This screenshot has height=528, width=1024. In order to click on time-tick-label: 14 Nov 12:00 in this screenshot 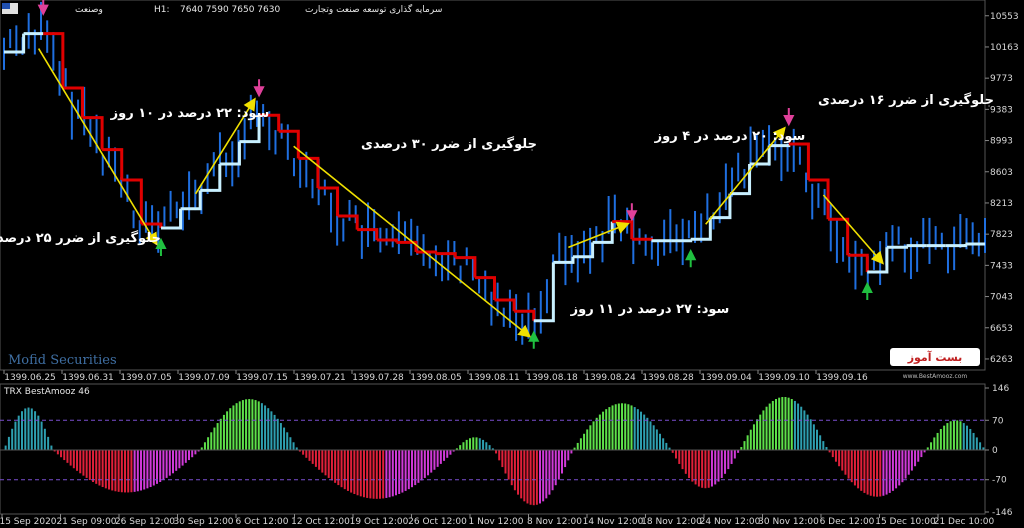, I will do `click(613, 522)`.